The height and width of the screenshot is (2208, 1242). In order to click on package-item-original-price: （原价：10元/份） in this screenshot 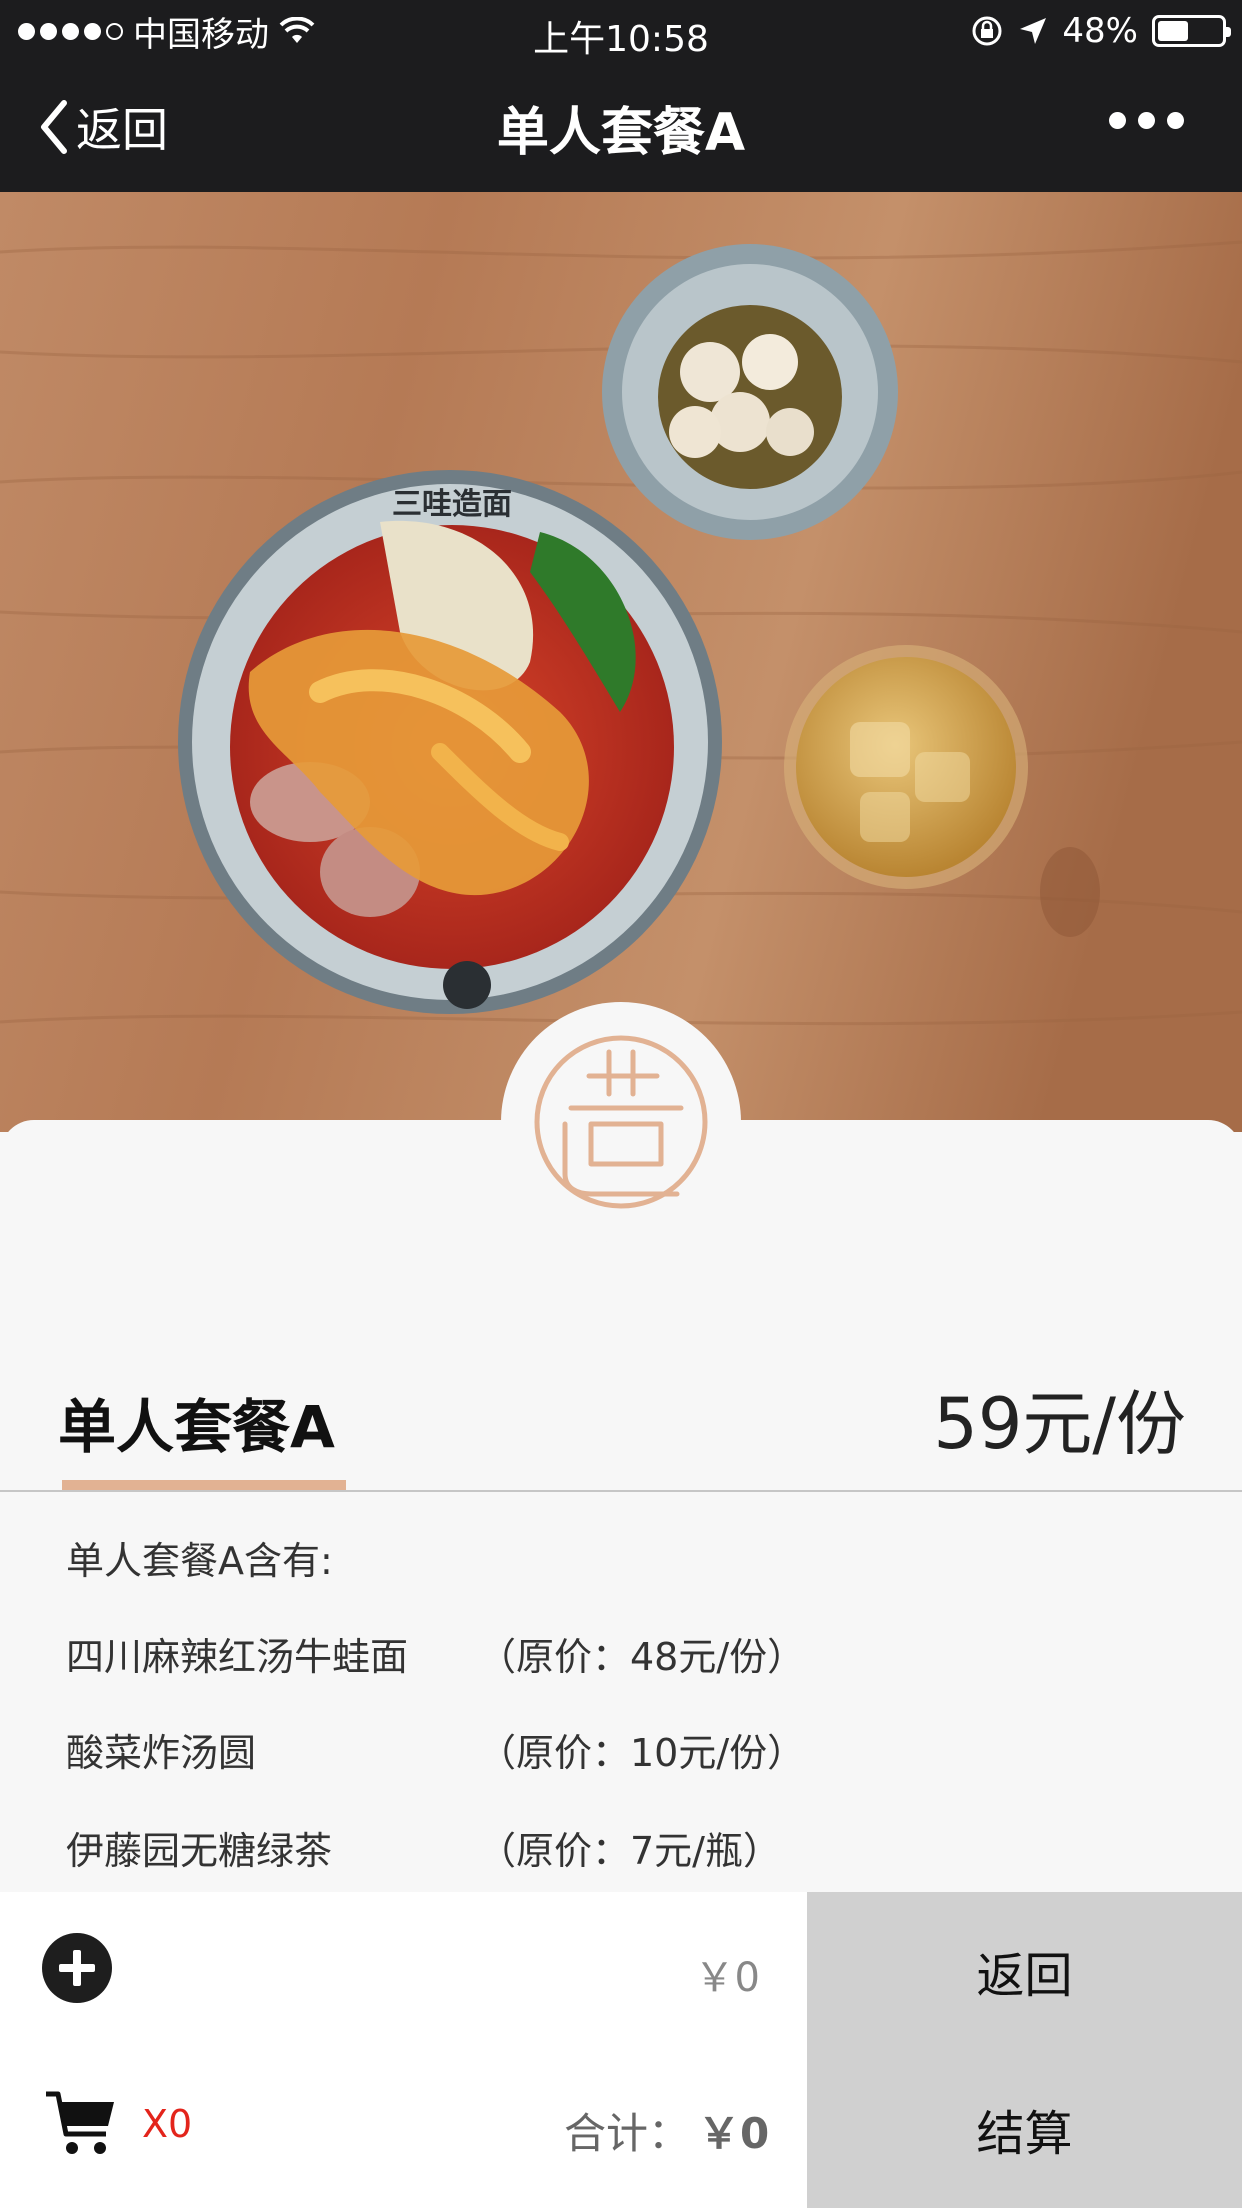, I will do `click(642, 1753)`.